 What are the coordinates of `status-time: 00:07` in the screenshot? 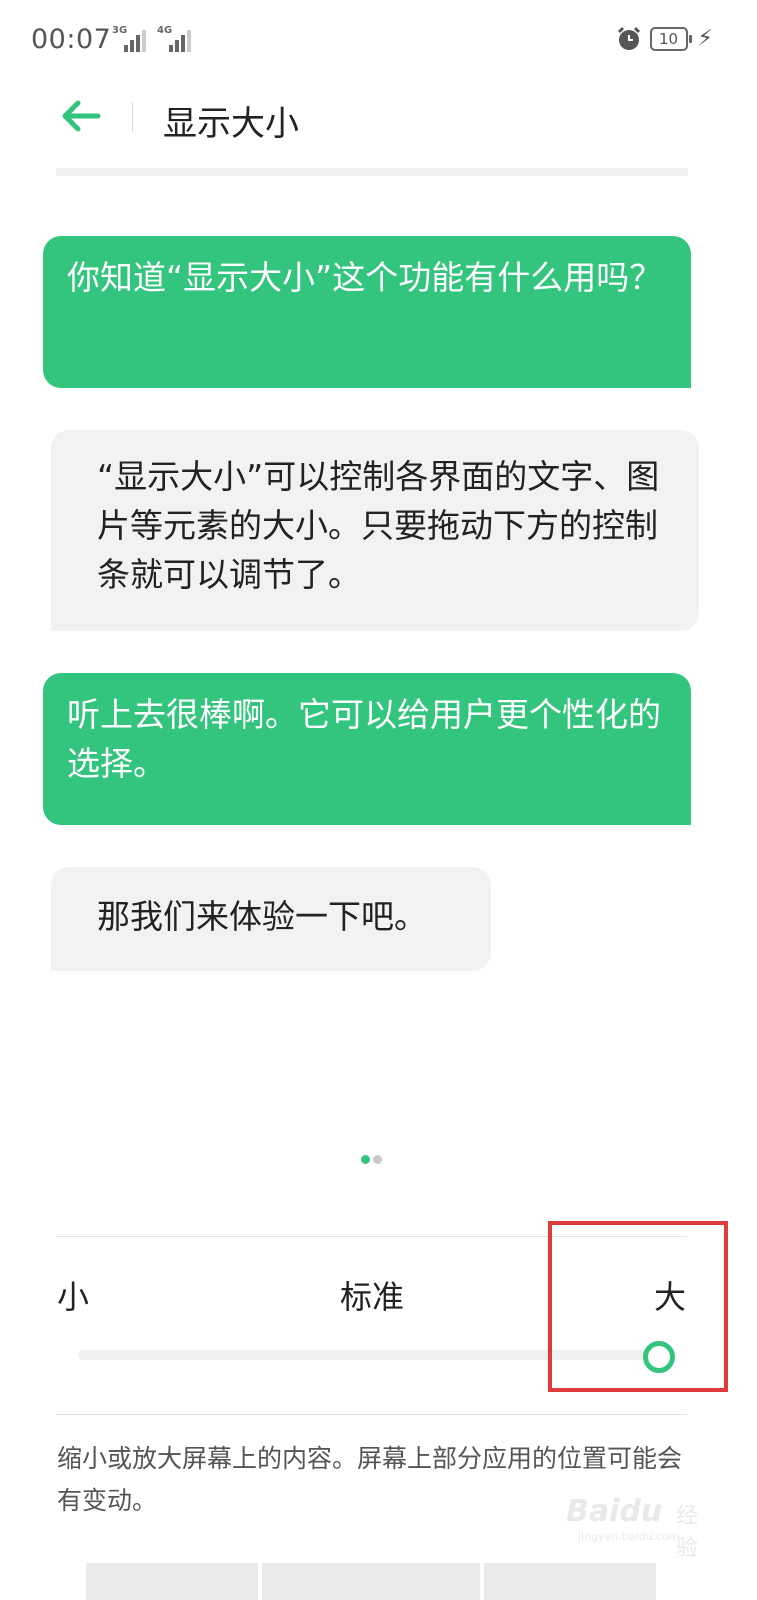 It's located at (71, 39).